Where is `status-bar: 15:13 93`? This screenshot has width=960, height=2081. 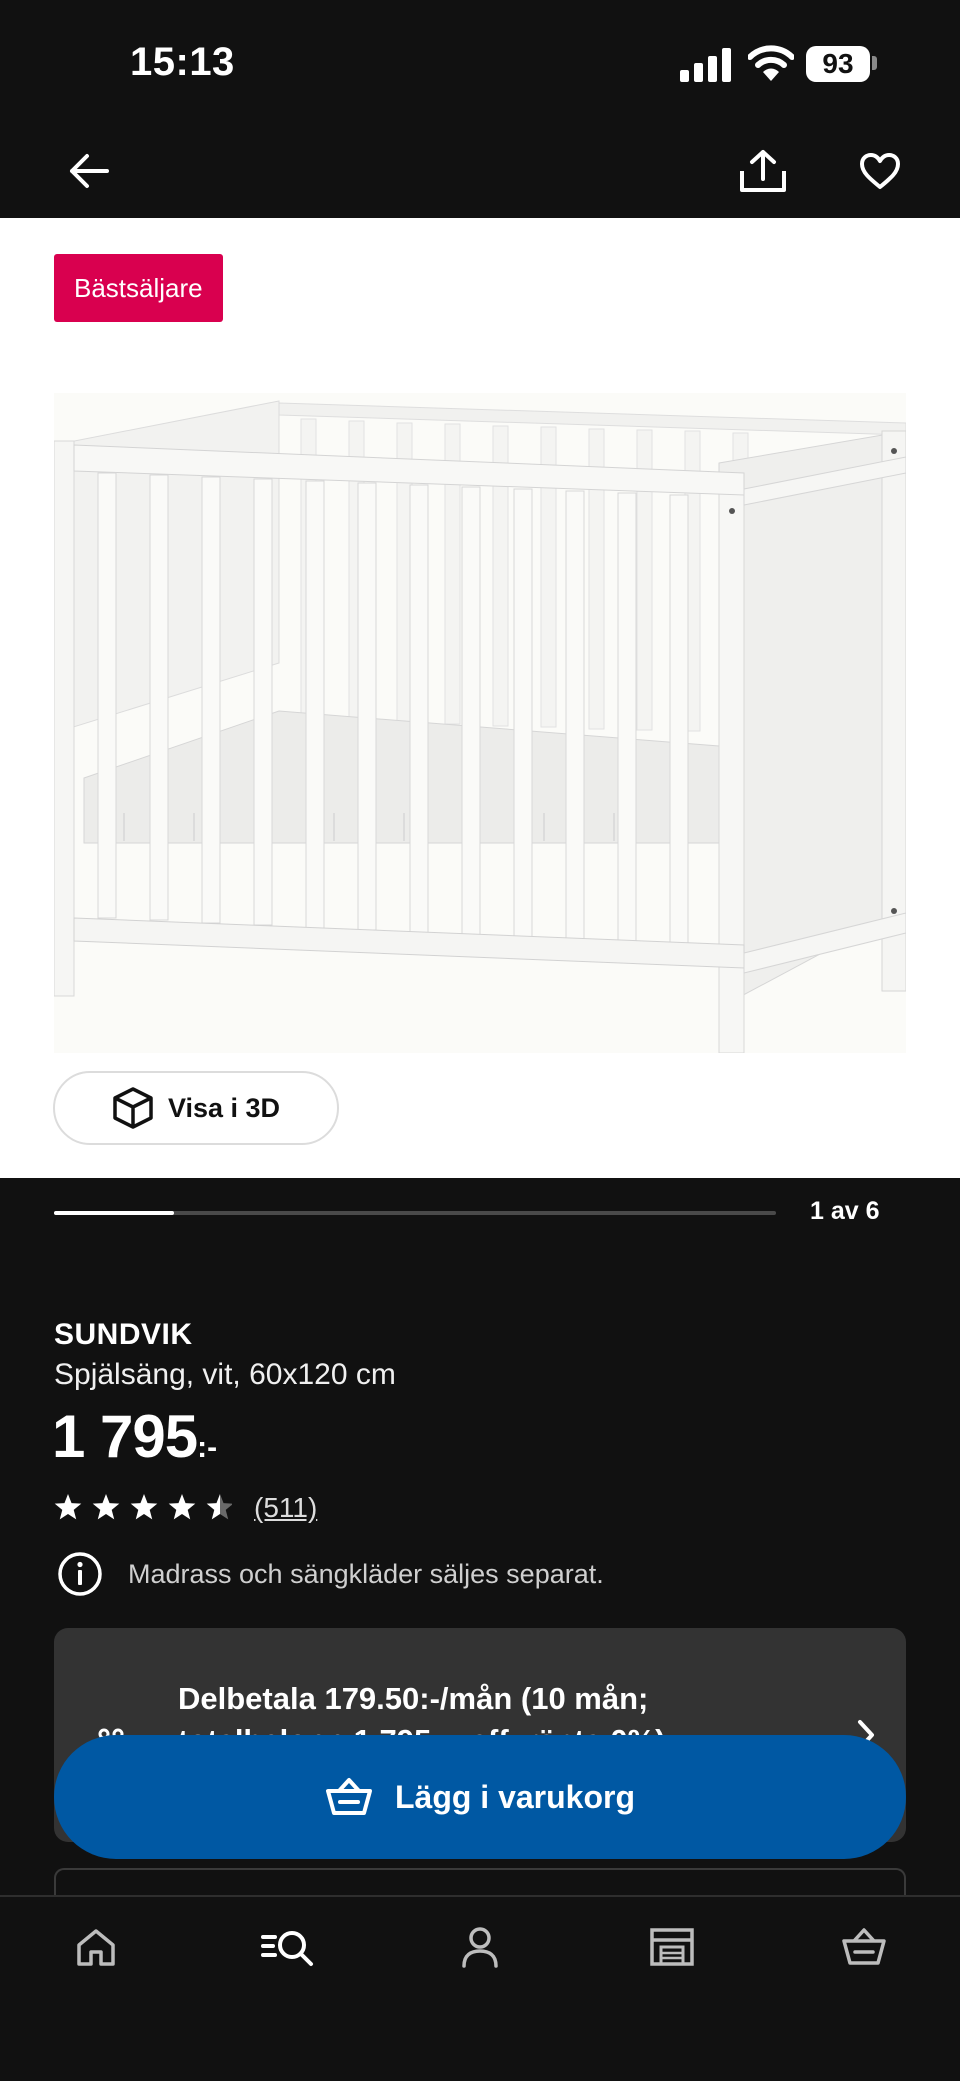 status-bar: 15:13 93 is located at coordinates (480, 64).